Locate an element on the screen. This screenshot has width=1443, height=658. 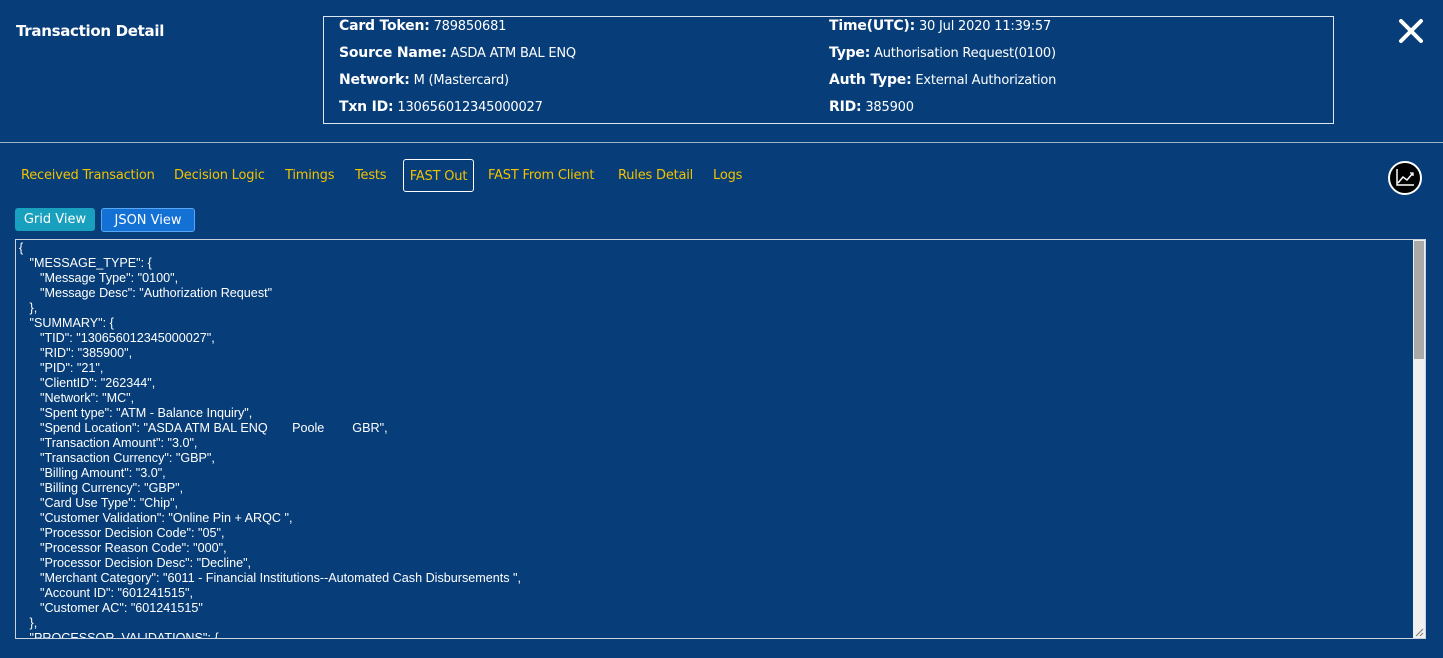
type-label: Type: is located at coordinates (850, 53).